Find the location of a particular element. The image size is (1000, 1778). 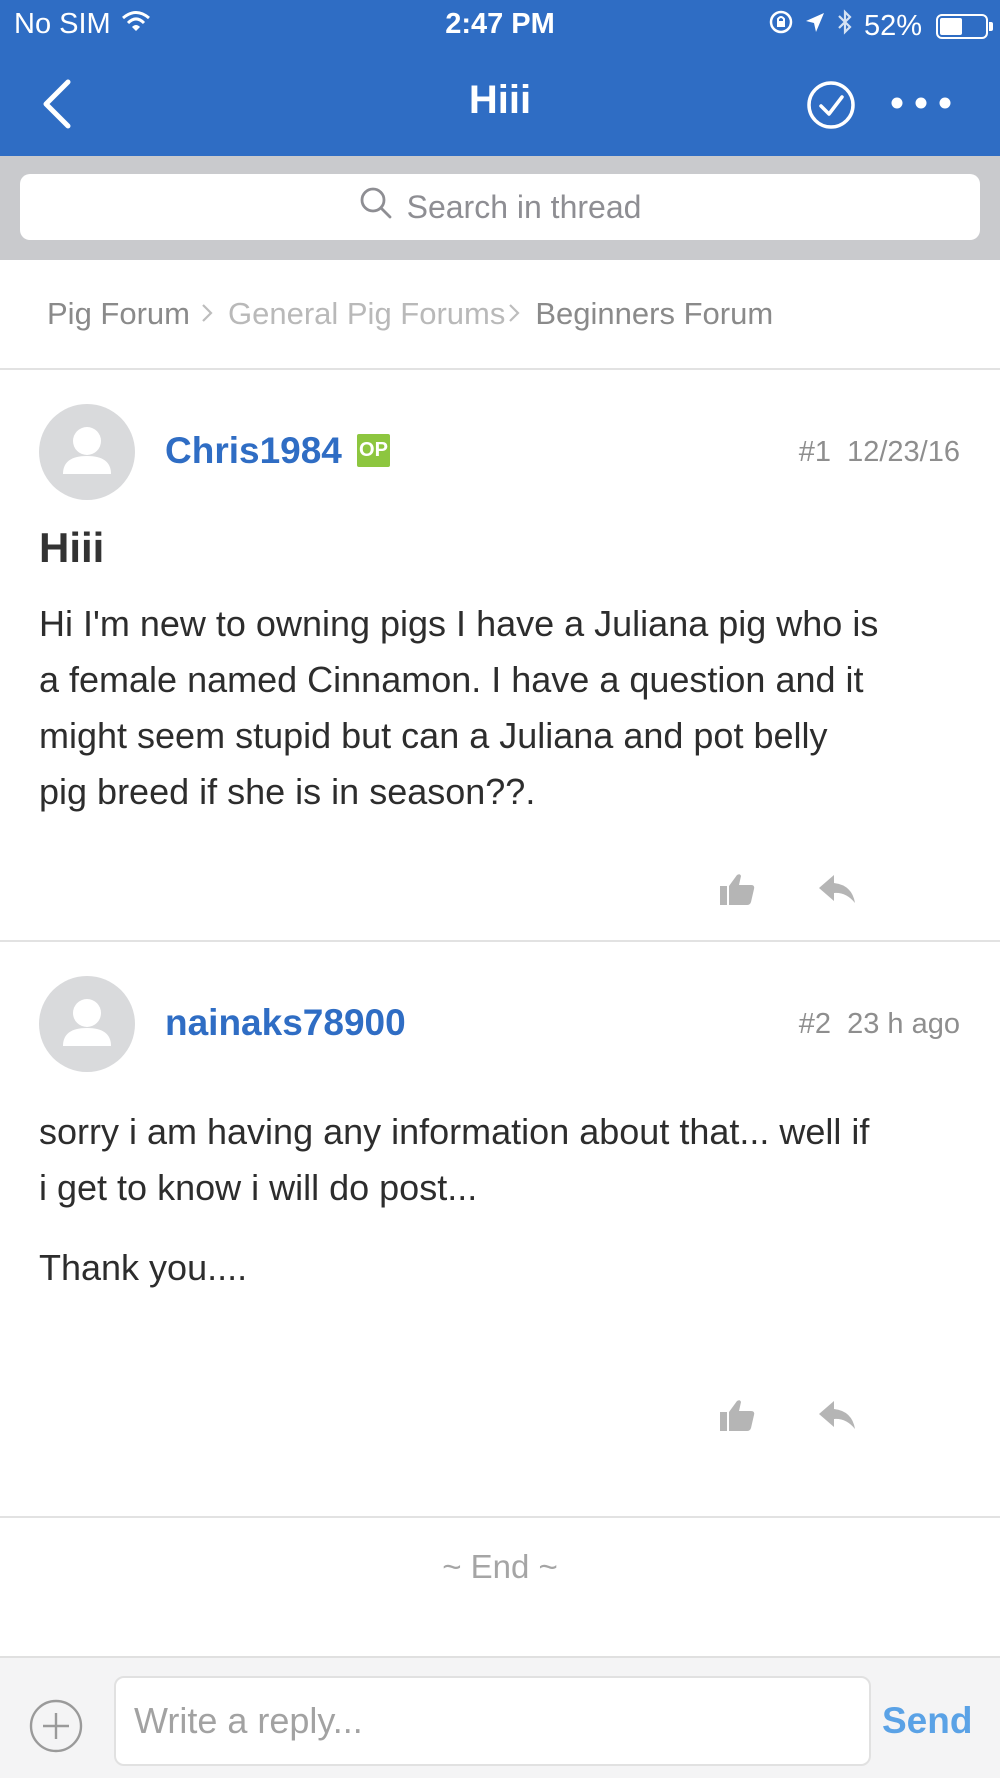

add-attachment-button is located at coordinates (56, 1726).